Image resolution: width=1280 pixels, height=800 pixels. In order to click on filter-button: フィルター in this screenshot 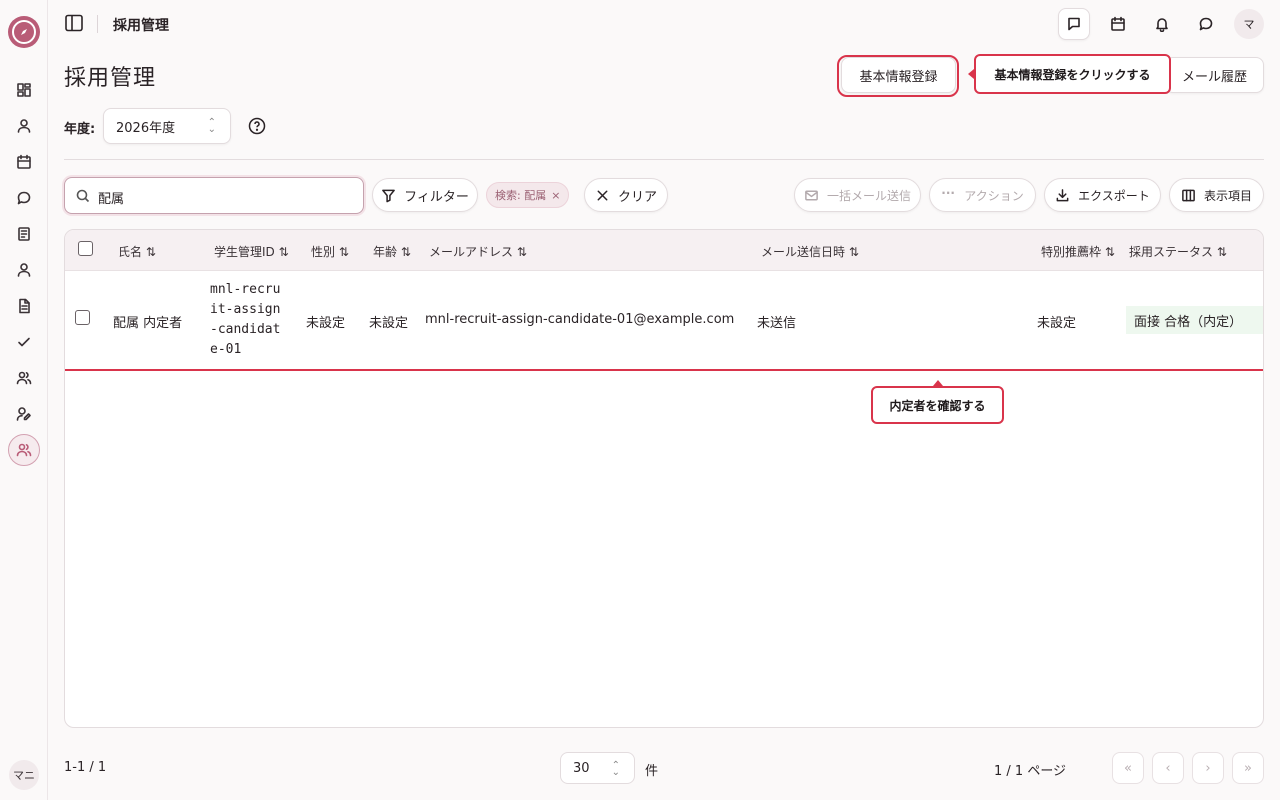, I will do `click(425, 195)`.